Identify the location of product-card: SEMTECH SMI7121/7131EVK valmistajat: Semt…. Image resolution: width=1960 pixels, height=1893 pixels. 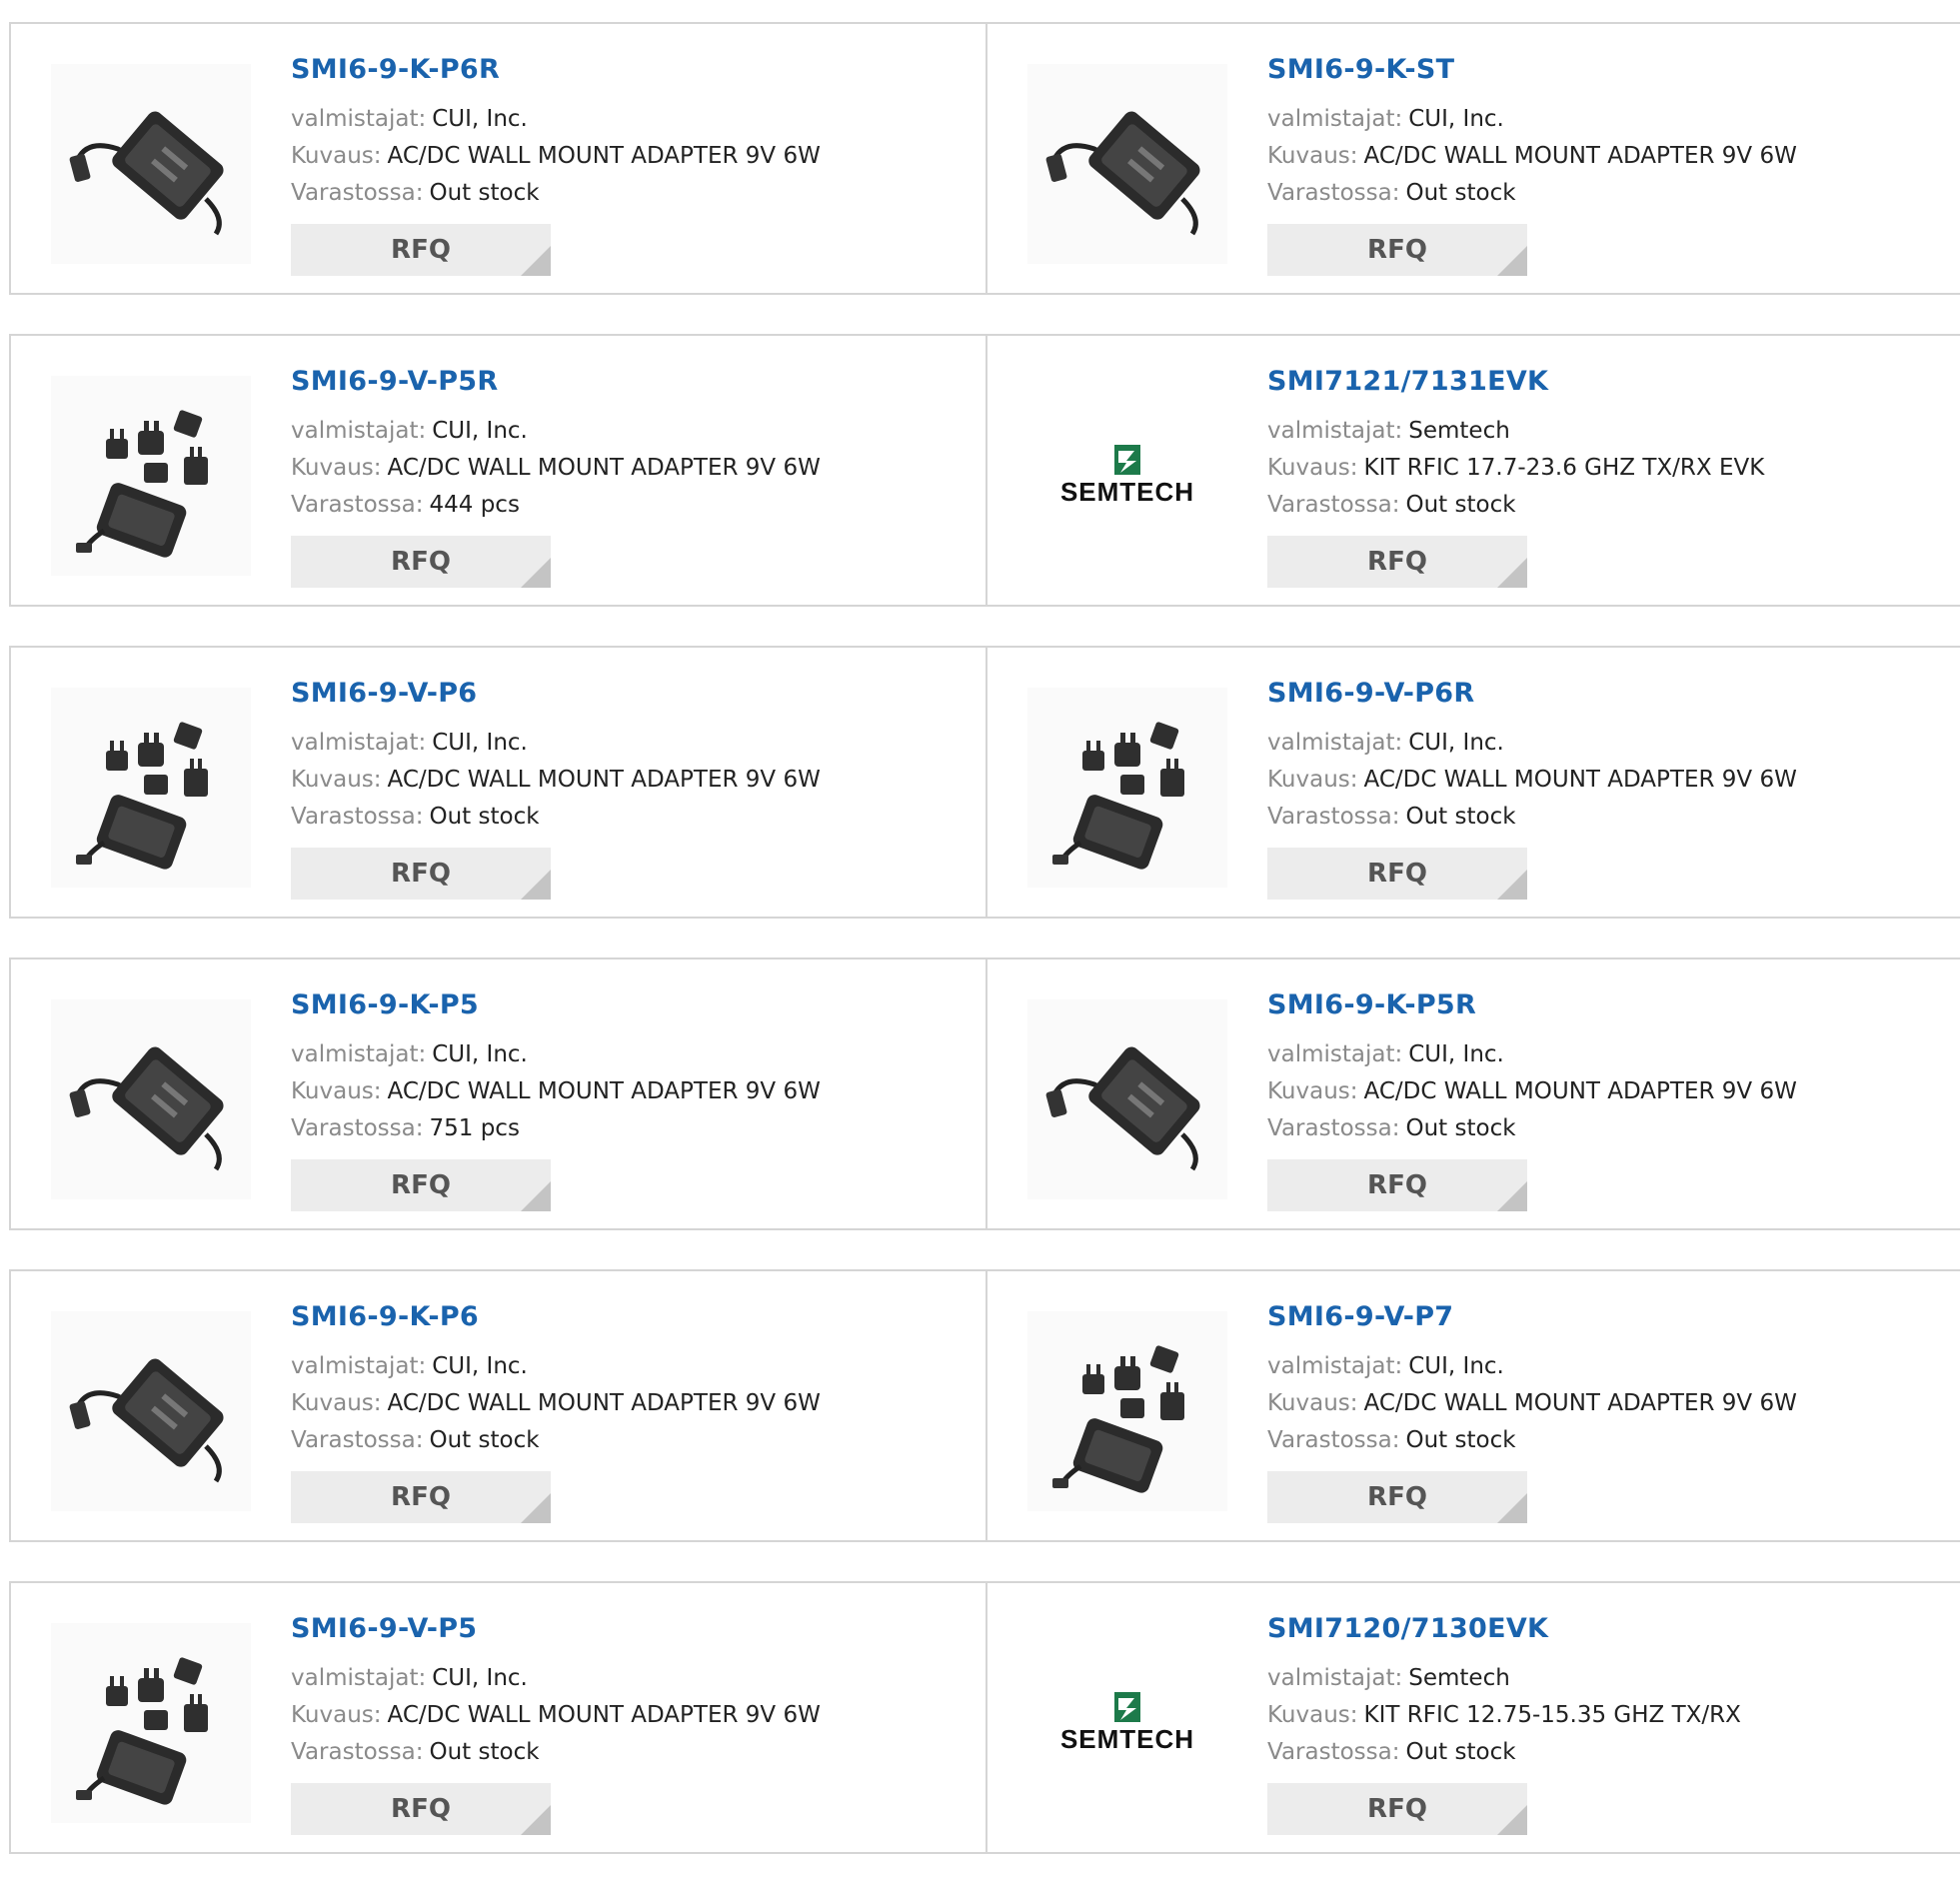
(1472, 471).